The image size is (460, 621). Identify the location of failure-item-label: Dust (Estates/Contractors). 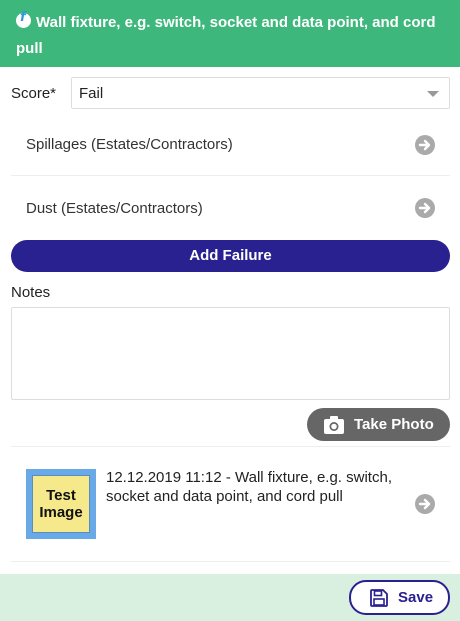
(114, 208).